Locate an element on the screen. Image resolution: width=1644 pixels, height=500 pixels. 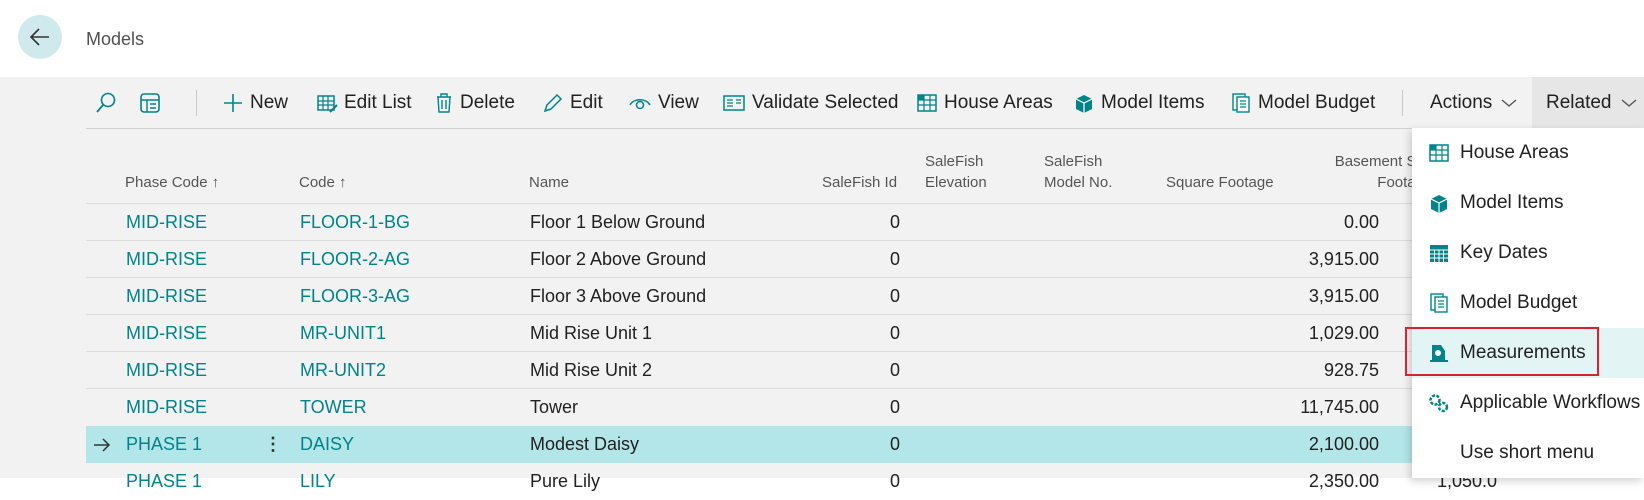
menu-item-applicable-workflows: Applicable Workflows is located at coordinates (1528, 403).